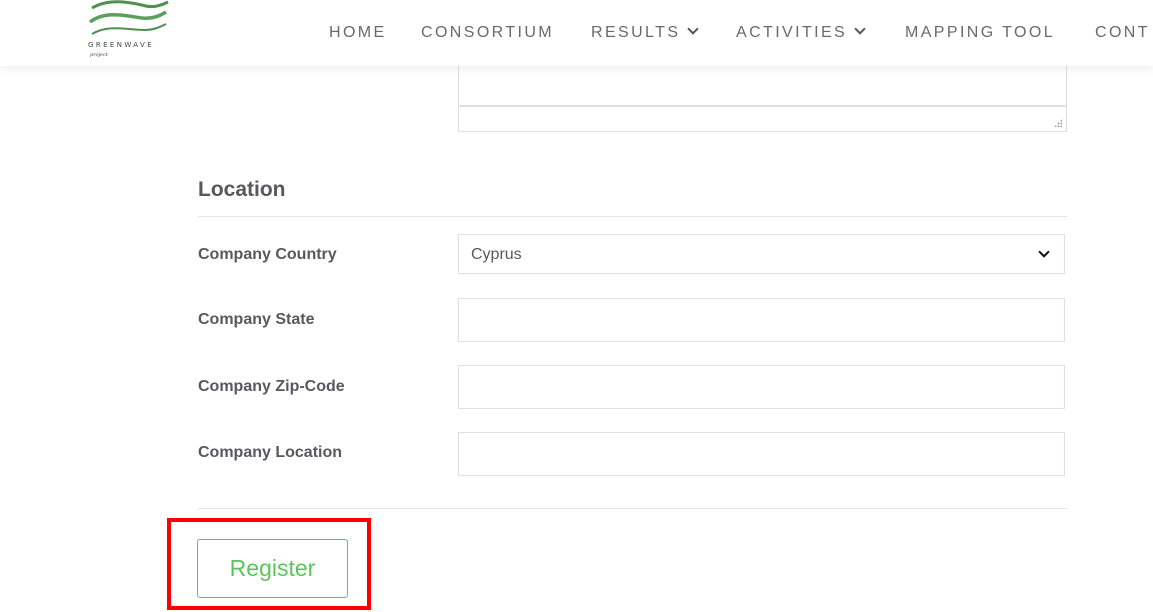  What do you see at coordinates (632, 508) in the screenshot?
I see `form-divider` at bounding box center [632, 508].